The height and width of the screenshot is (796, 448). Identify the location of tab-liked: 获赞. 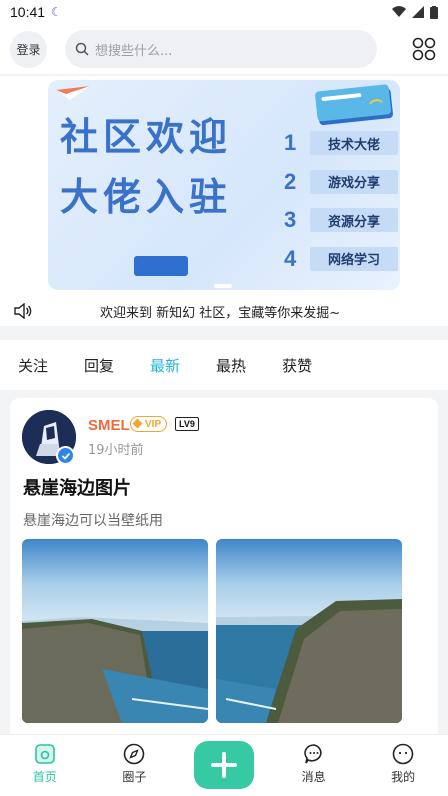
(297, 365).